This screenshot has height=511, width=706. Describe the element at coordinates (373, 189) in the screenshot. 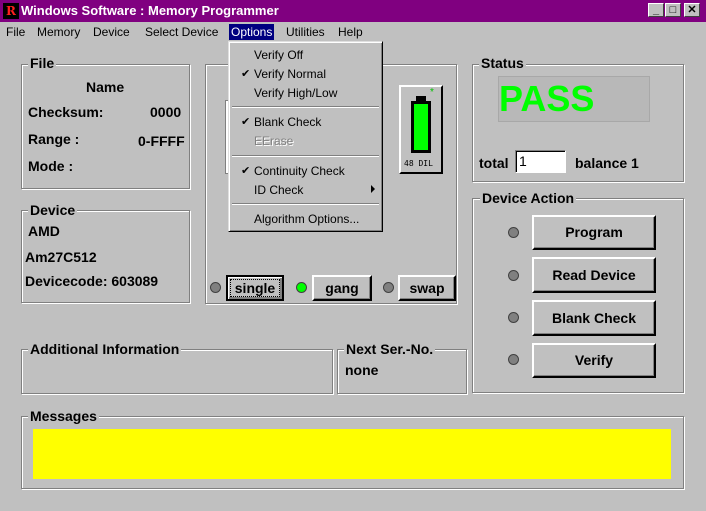

I see `submenu-arrow-icon` at that location.